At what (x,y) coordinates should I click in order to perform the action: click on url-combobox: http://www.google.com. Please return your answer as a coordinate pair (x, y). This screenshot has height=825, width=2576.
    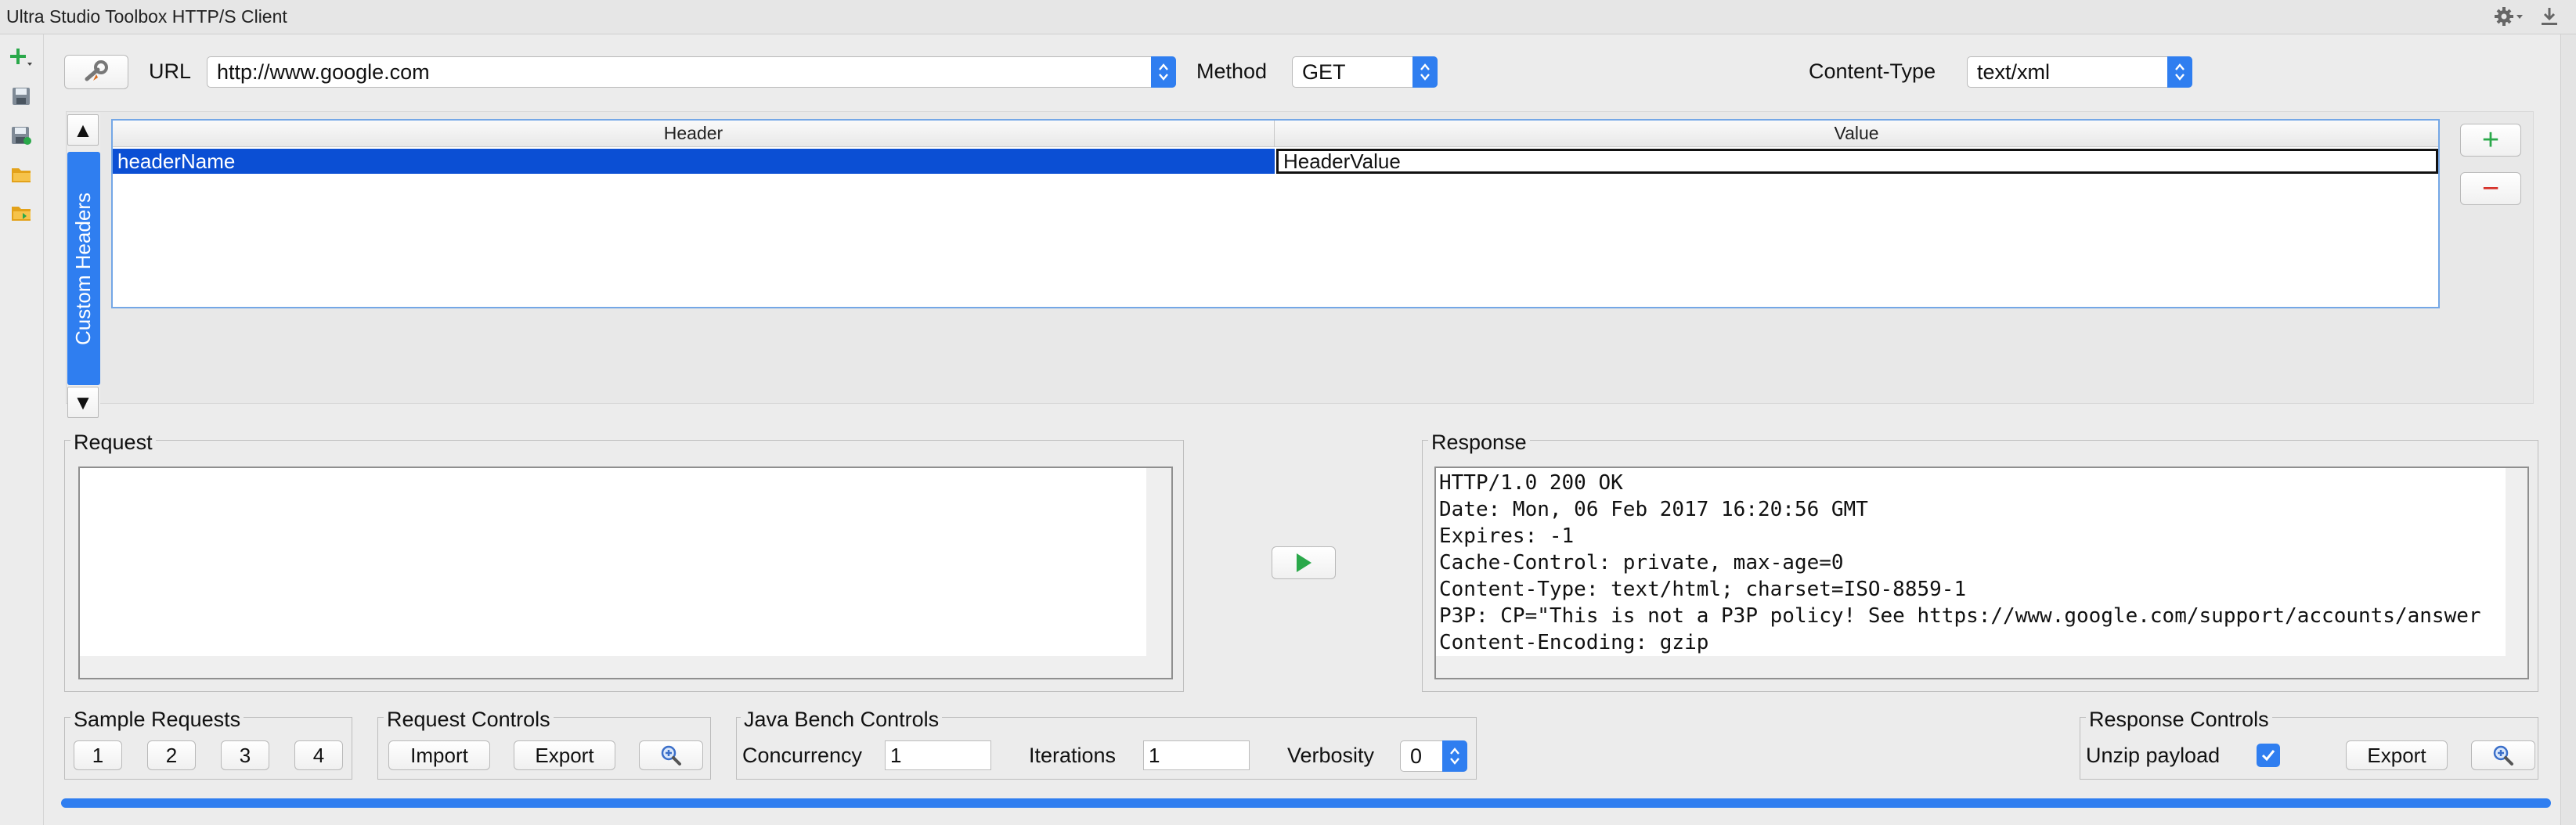
    Looking at the image, I should click on (691, 72).